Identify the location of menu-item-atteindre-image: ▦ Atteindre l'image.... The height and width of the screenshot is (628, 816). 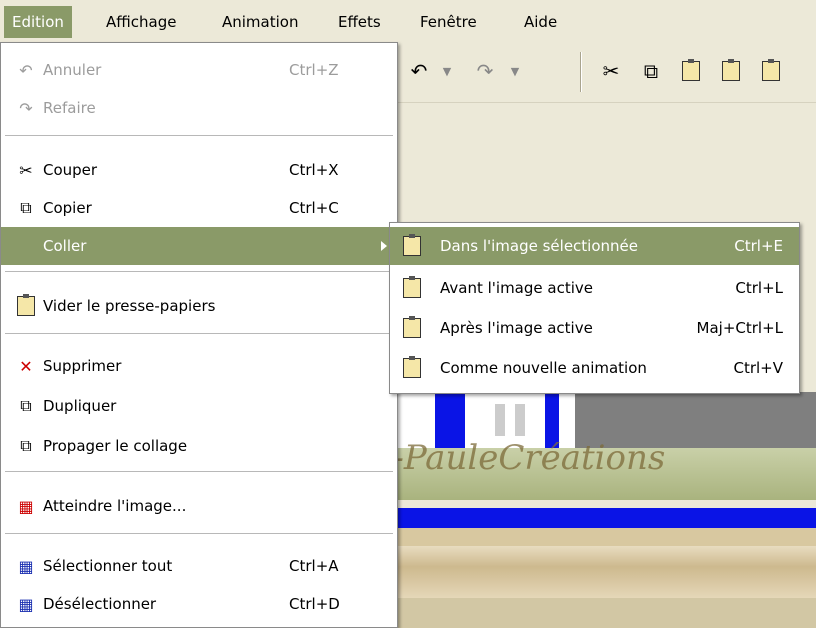
(199, 506).